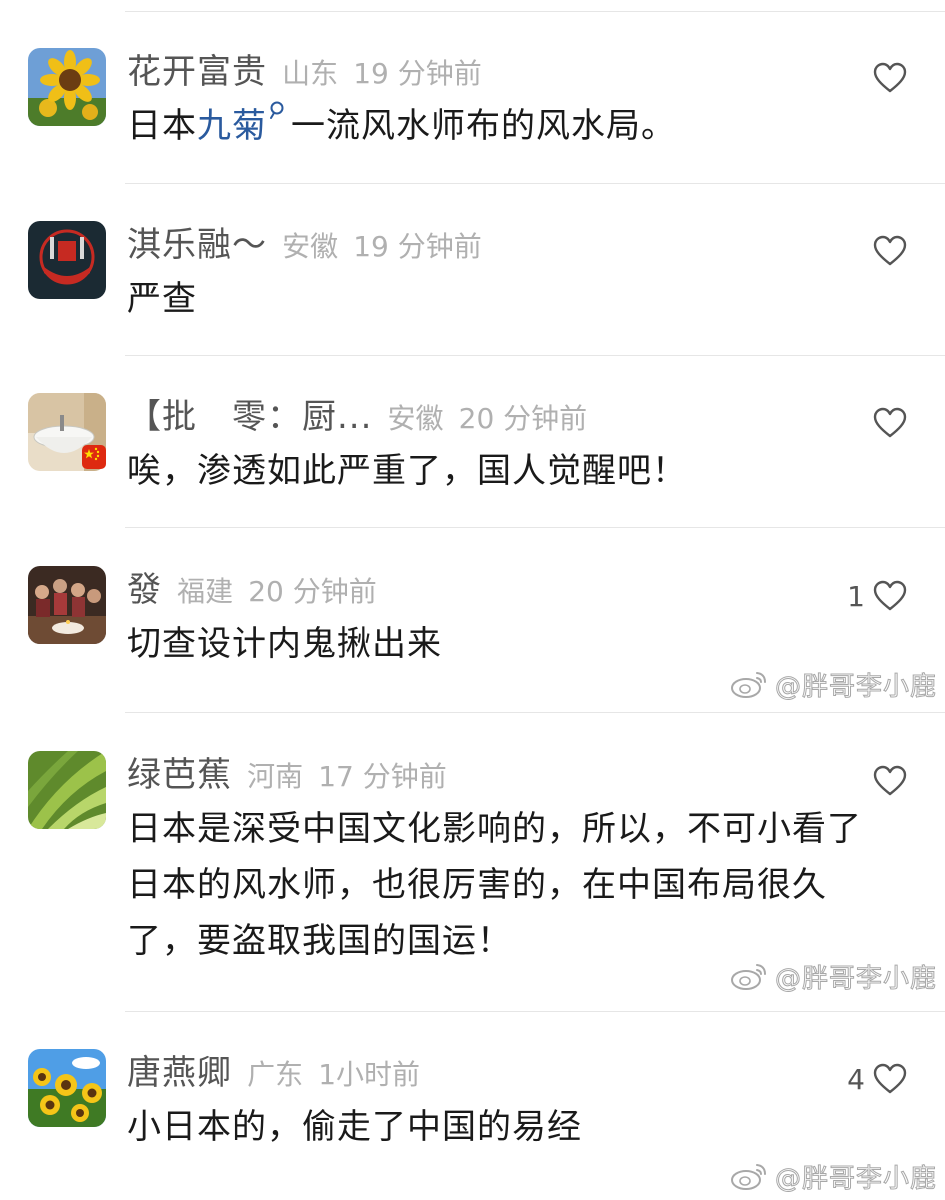  Describe the element at coordinates (162, 126) in the screenshot. I see `comment-text-part: 日本` at that location.